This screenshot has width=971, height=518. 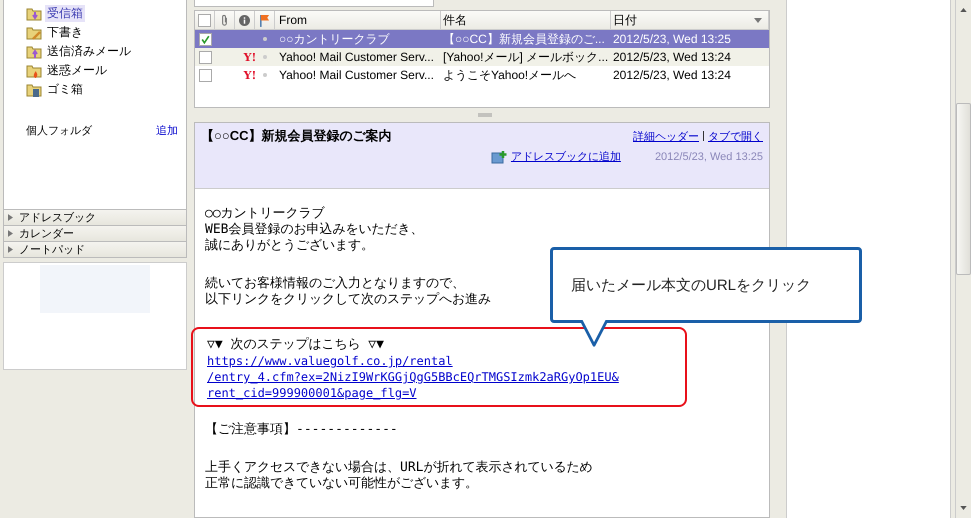 What do you see at coordinates (106, 51) in the screenshot?
I see `folder-item: 送信済みメール` at bounding box center [106, 51].